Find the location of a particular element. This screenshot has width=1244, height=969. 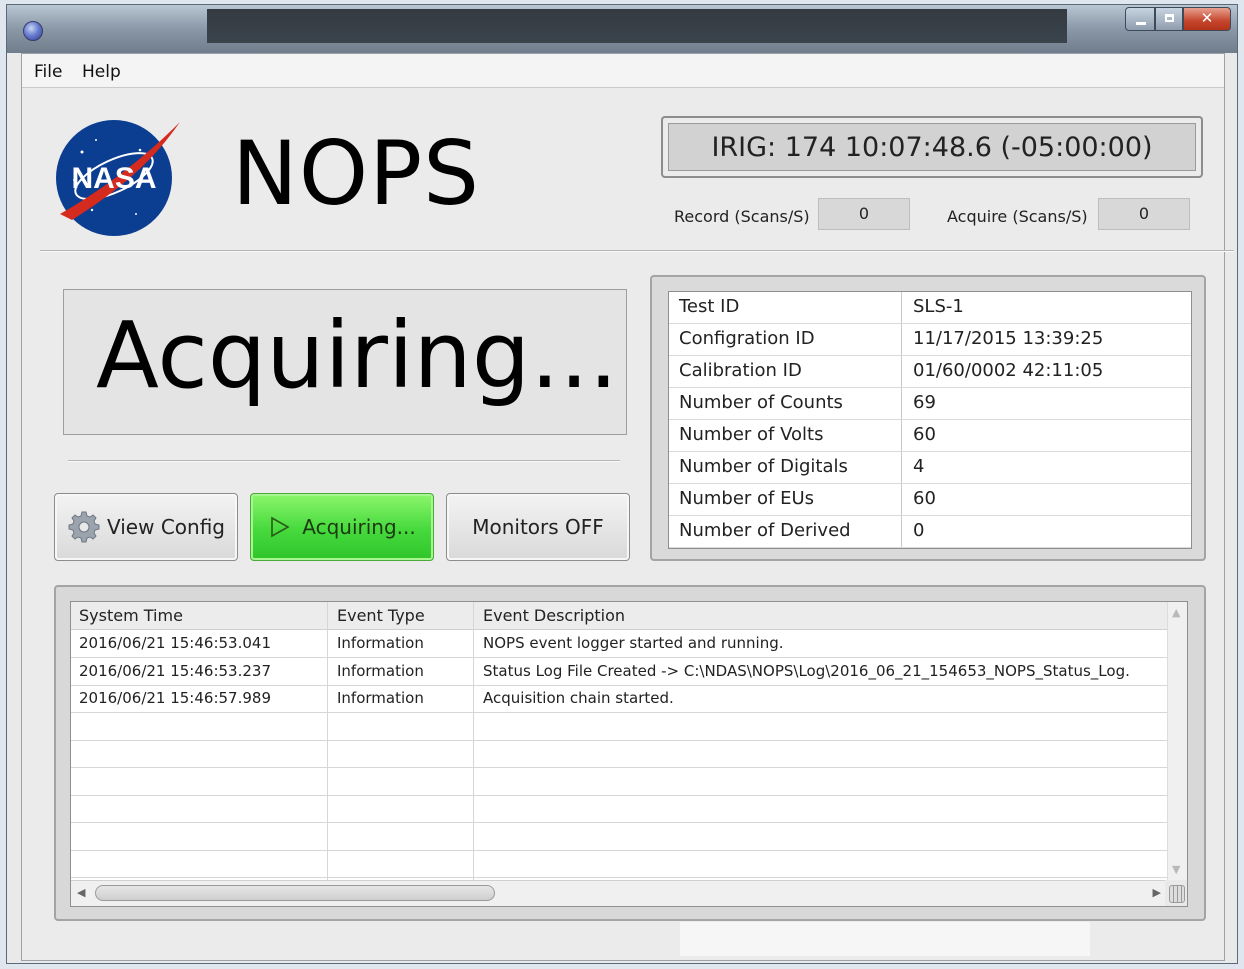

status-divider is located at coordinates (344, 461).